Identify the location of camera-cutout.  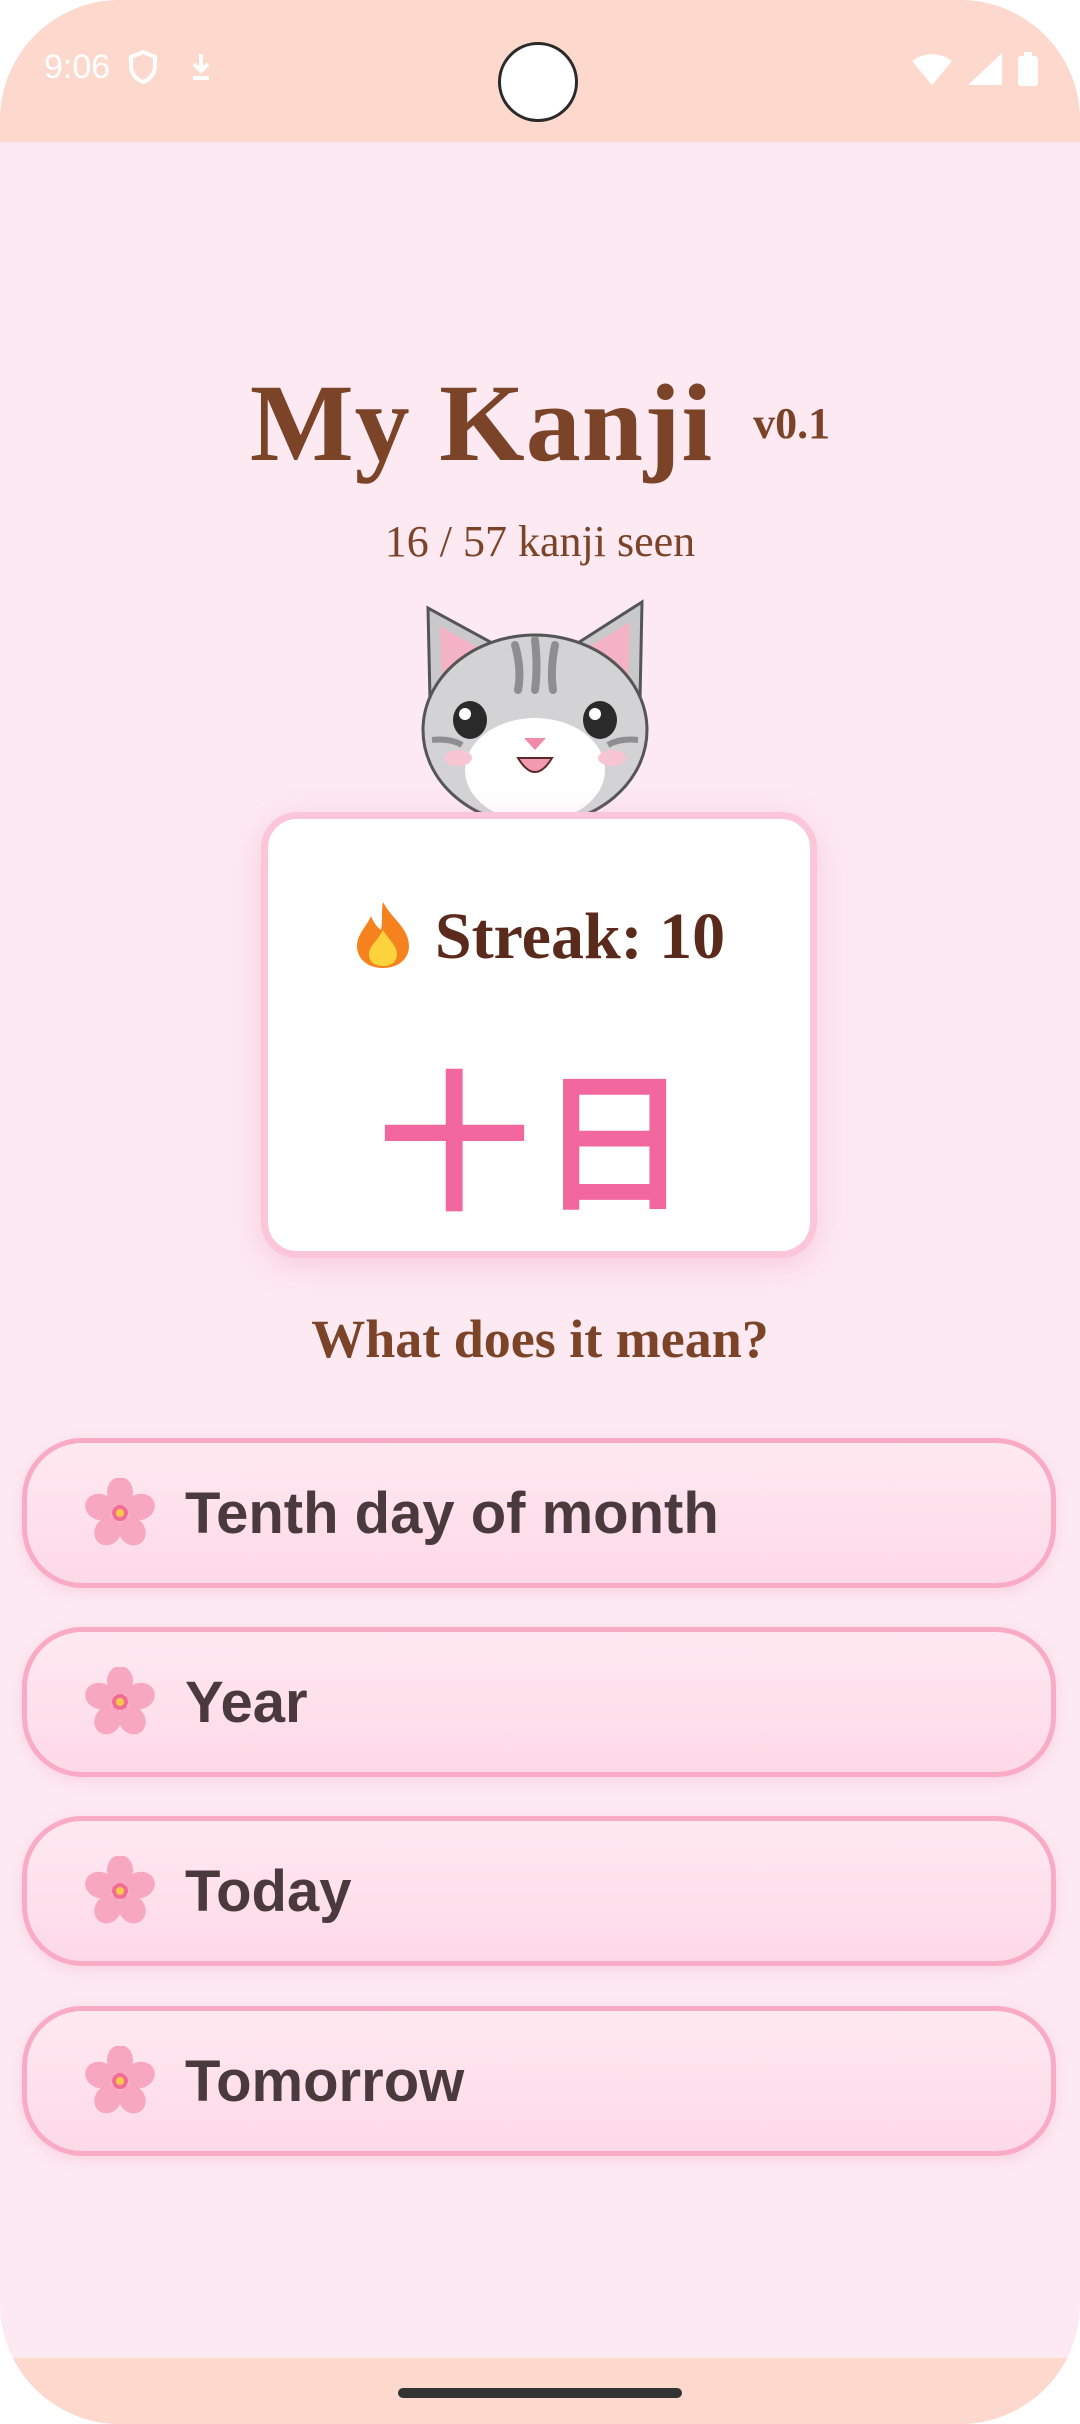
(538, 82).